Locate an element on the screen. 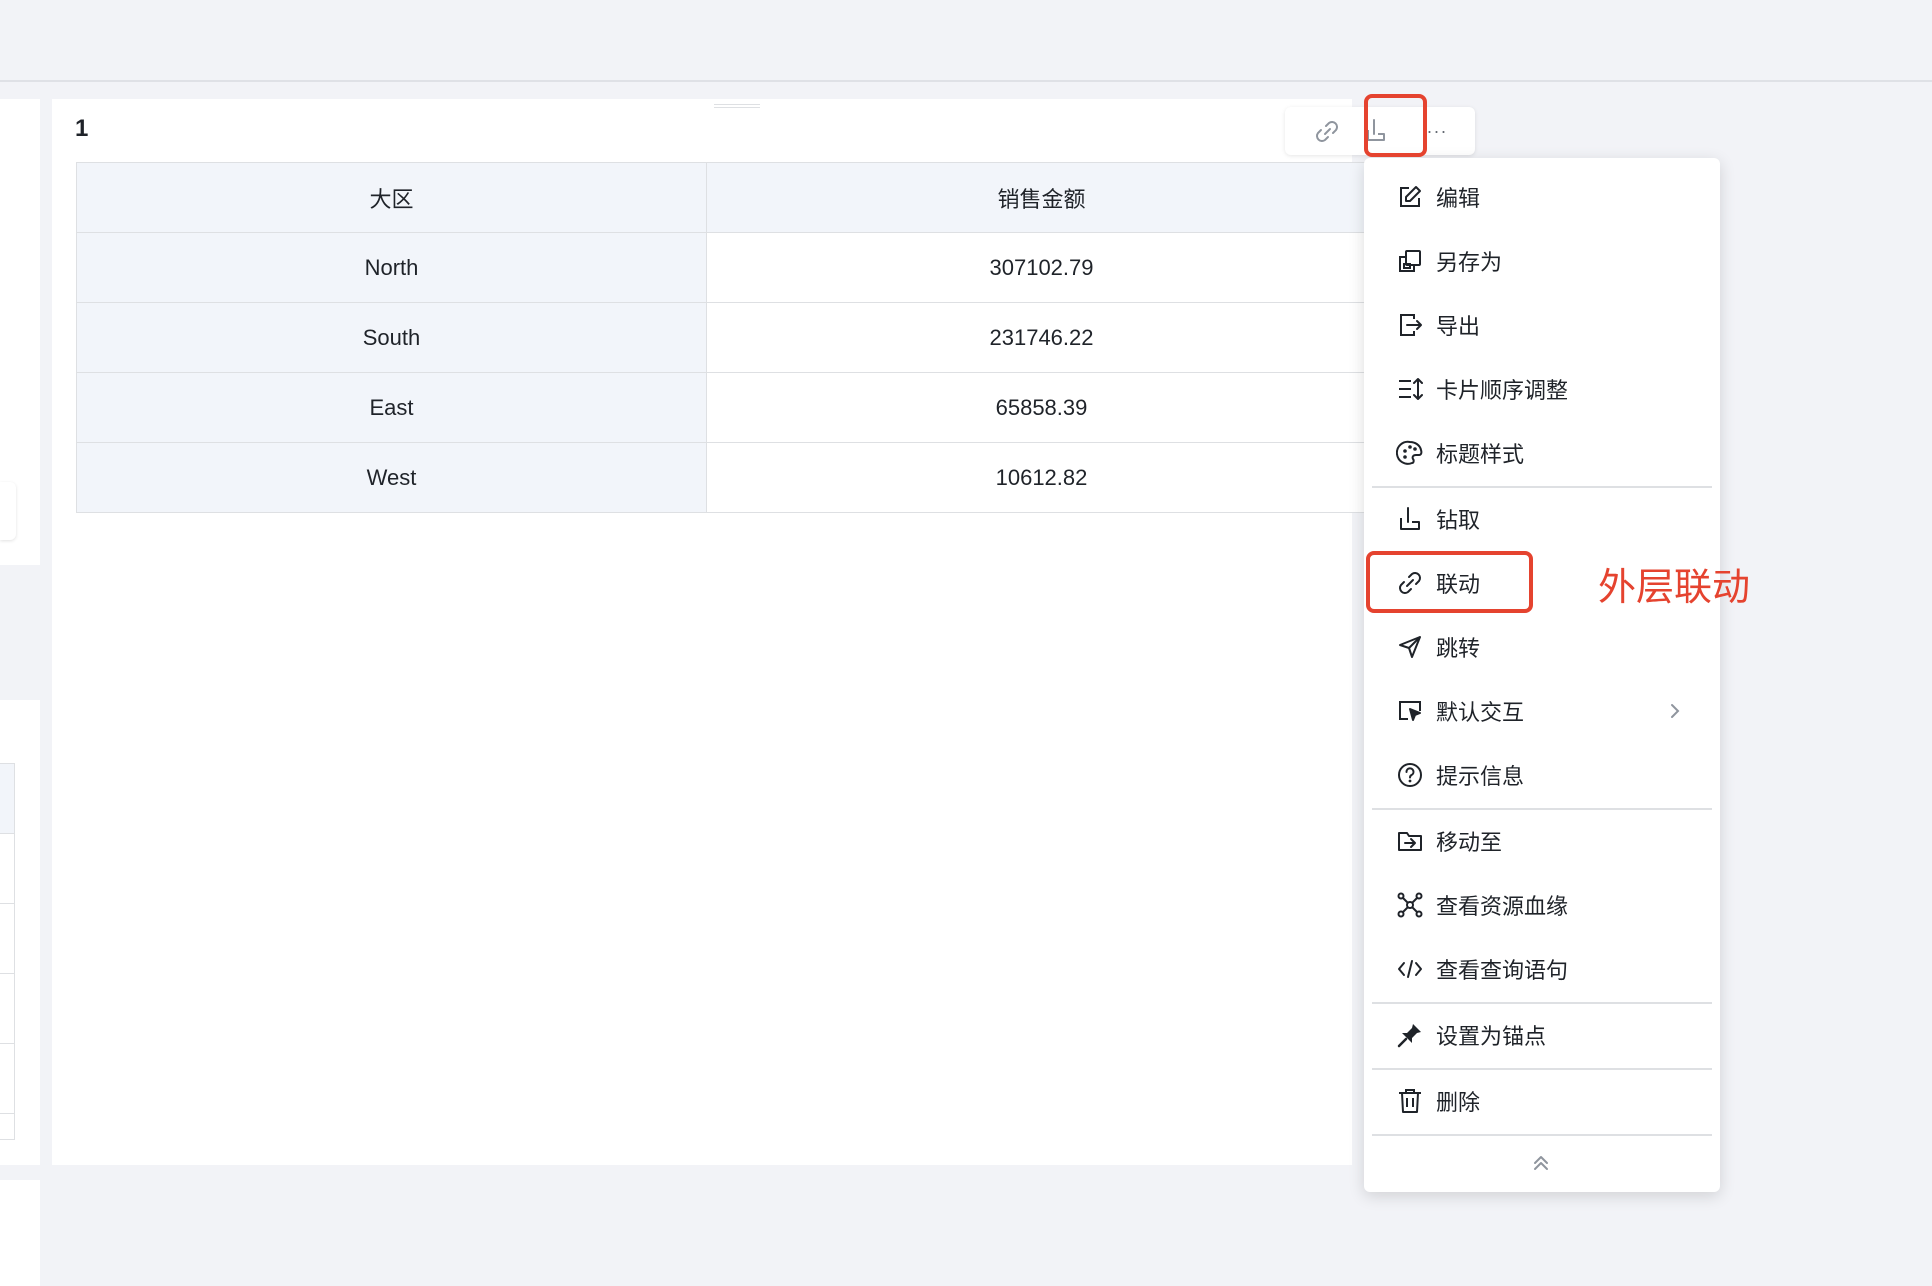 The height and width of the screenshot is (1286, 1932). trash-icon is located at coordinates (1410, 1101).